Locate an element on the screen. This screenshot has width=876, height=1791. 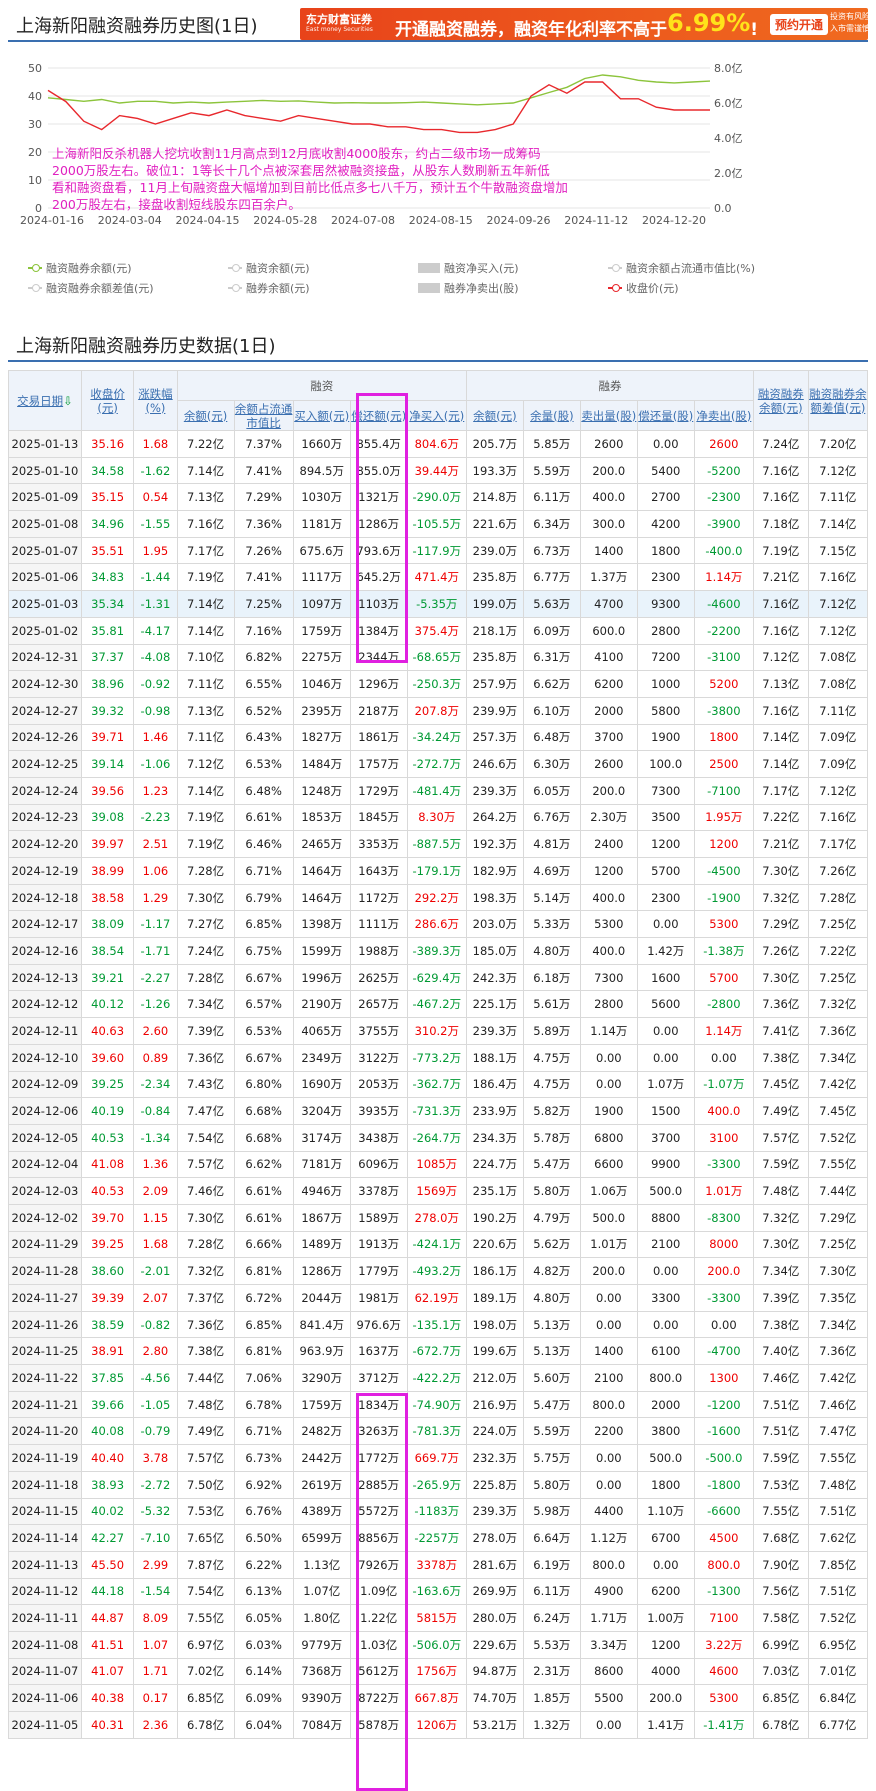
table-cell: 6.55% is located at coordinates (263, 684).